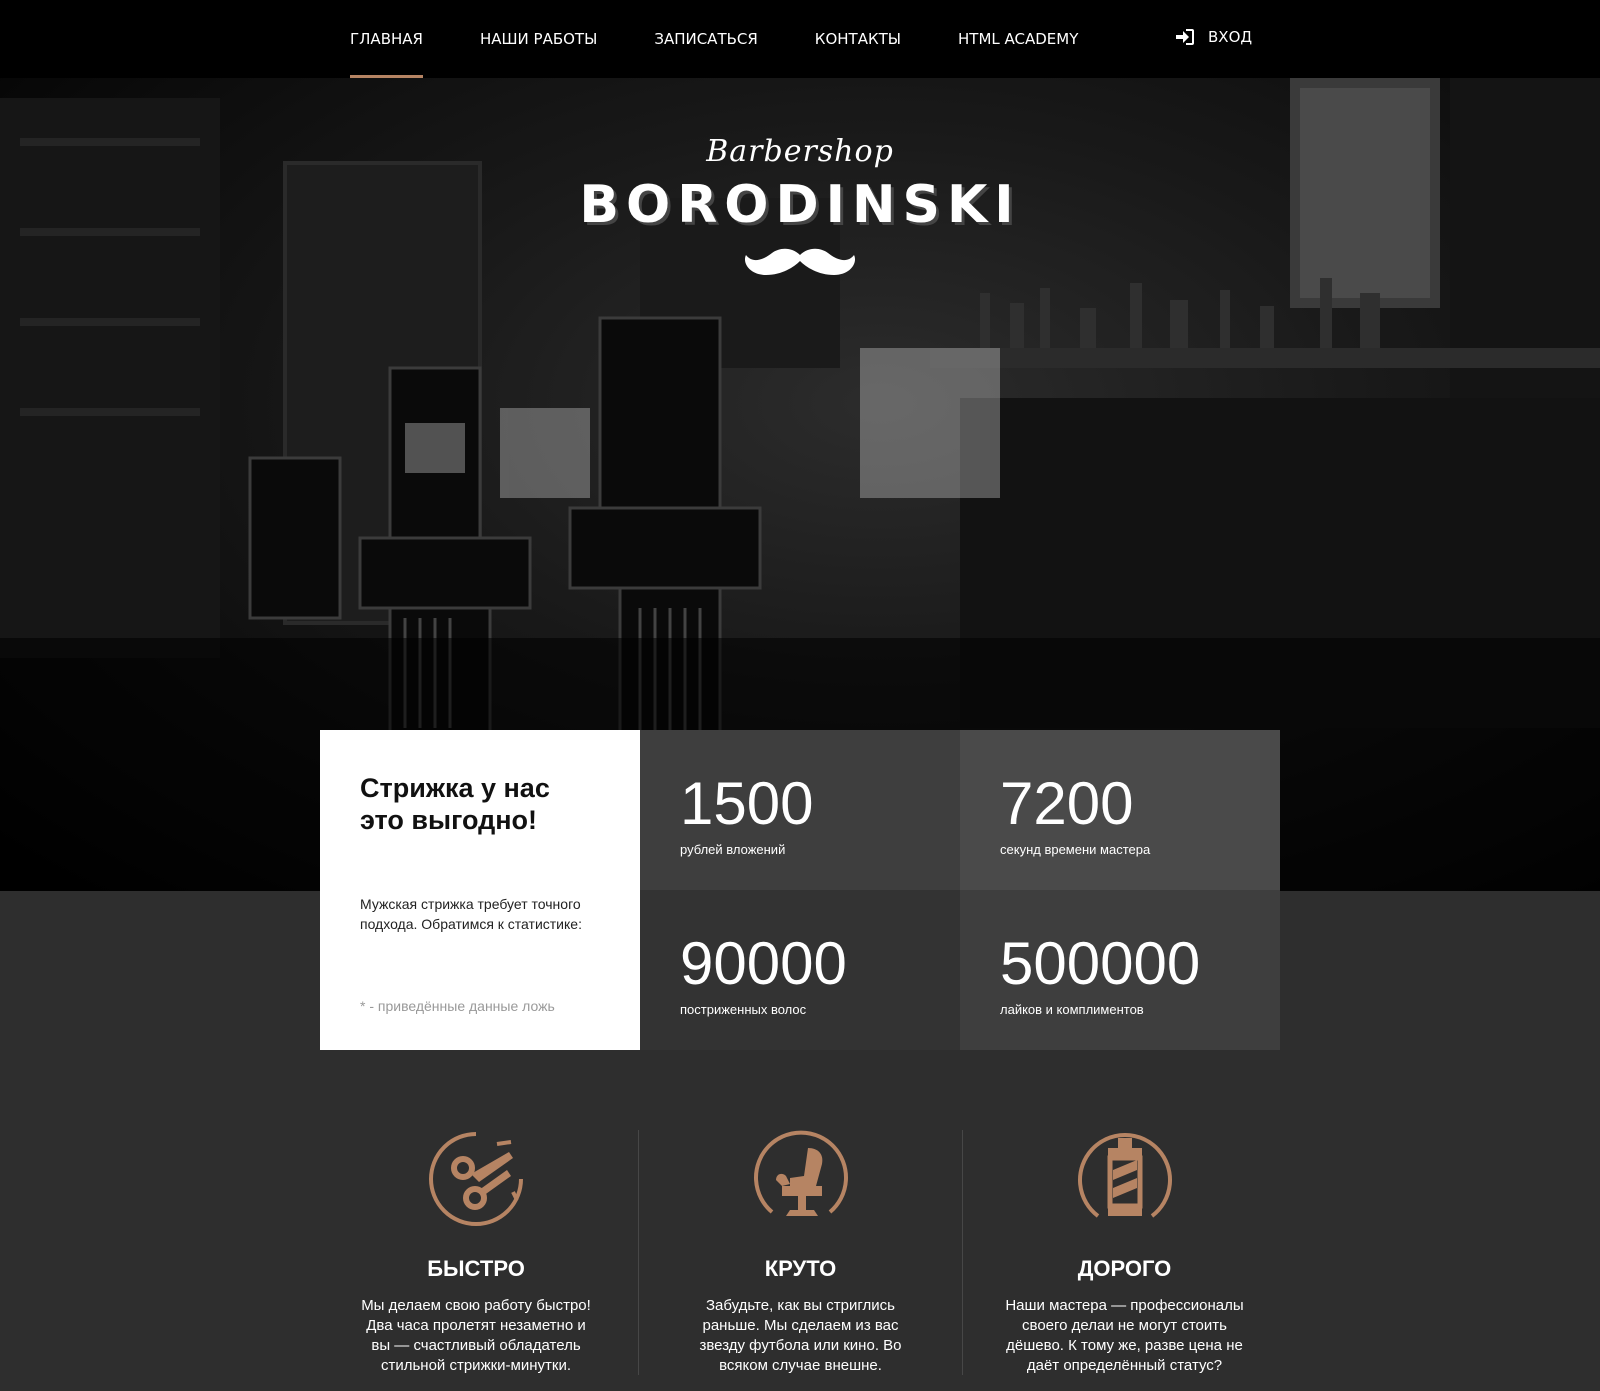 This screenshot has width=1600, height=1391. Describe the element at coordinates (747, 803) in the screenshot. I see `stat-value: 1500` at that location.